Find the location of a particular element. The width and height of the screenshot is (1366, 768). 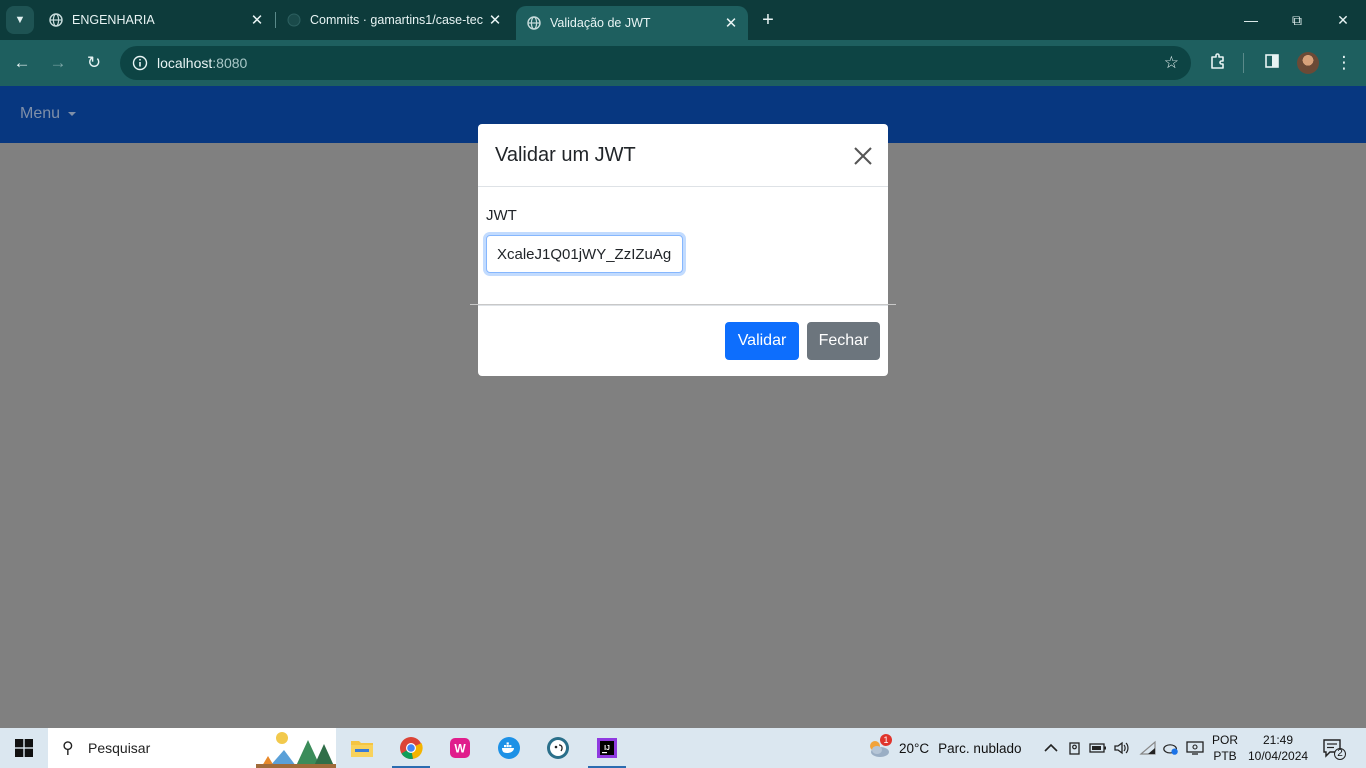

info-icon is located at coordinates (140, 63).